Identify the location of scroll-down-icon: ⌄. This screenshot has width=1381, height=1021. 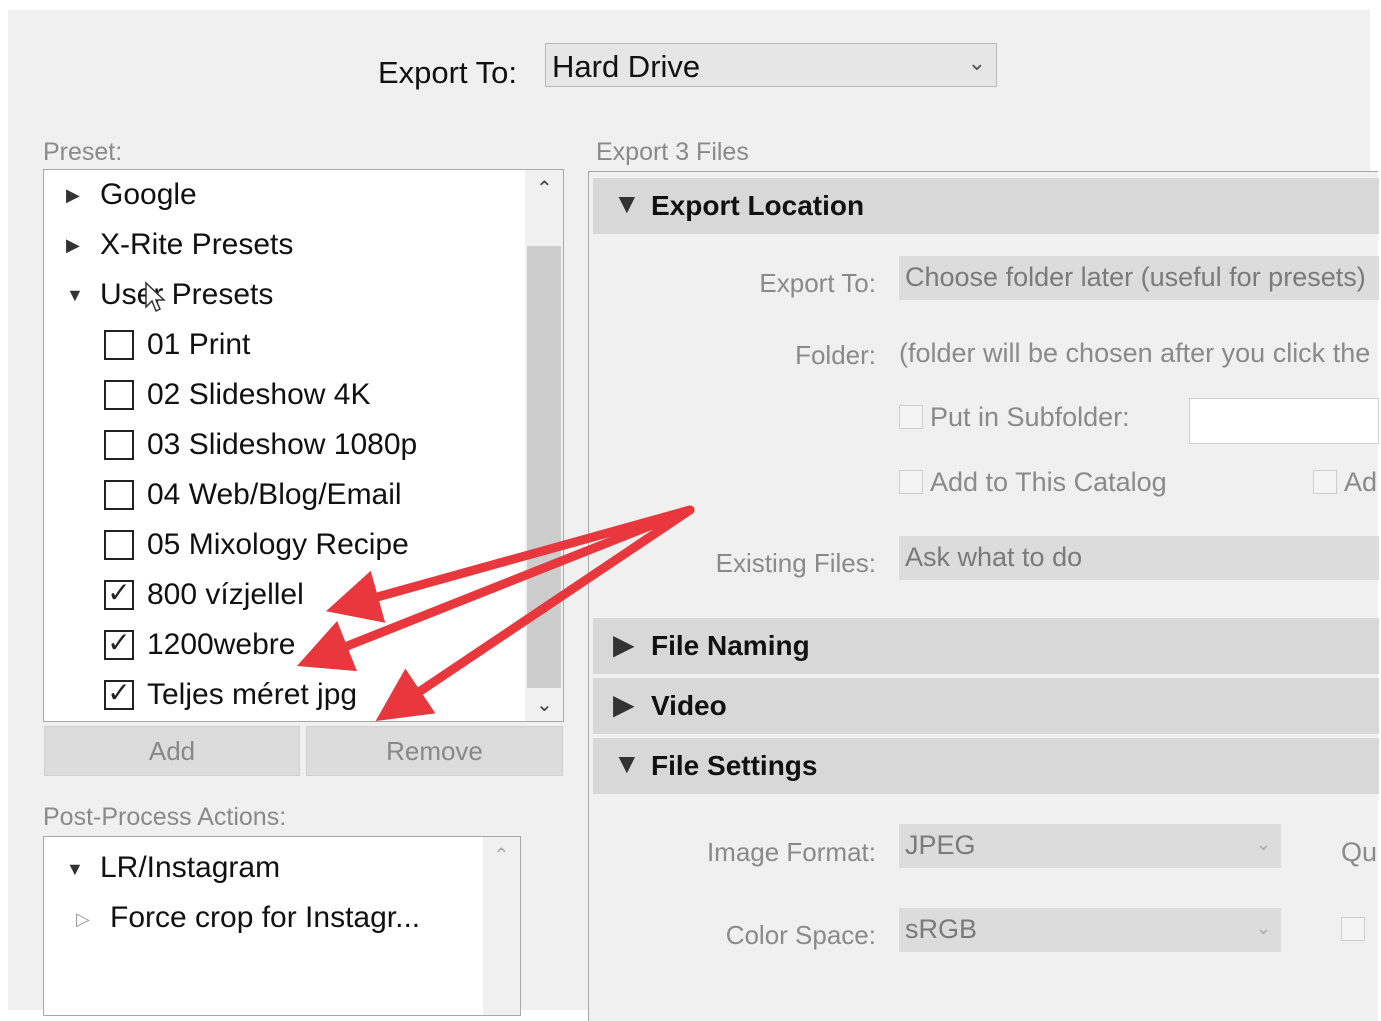
(544, 704).